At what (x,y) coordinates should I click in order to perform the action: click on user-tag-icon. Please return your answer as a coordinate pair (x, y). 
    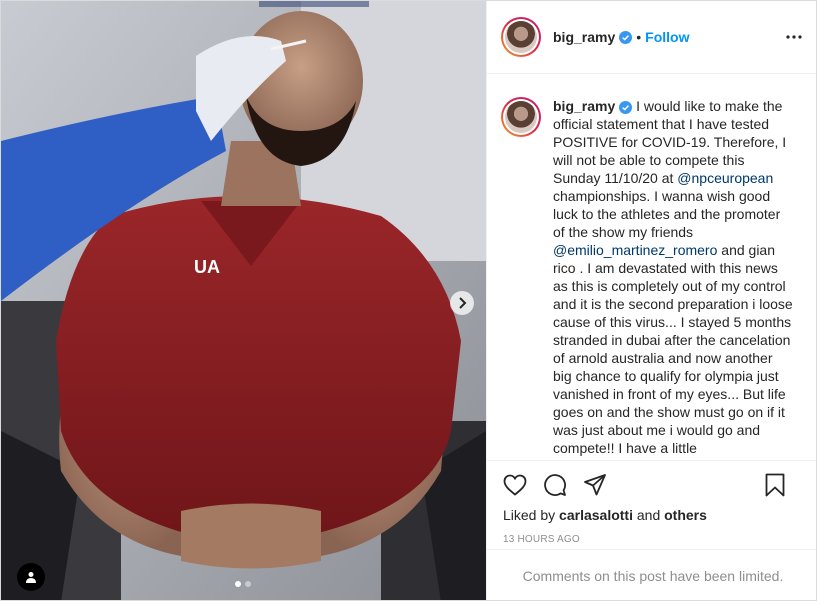
    Looking at the image, I should click on (31, 577).